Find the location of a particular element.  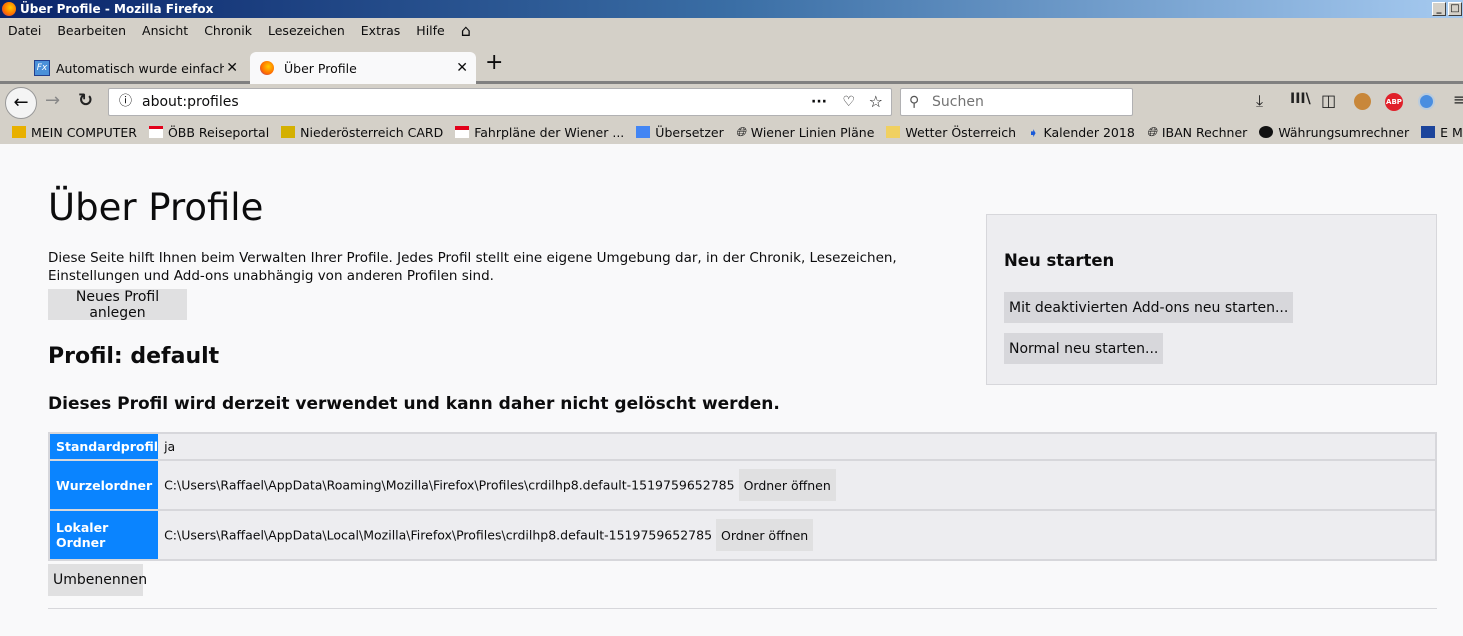

menu-datei: Datei is located at coordinates (24, 30).